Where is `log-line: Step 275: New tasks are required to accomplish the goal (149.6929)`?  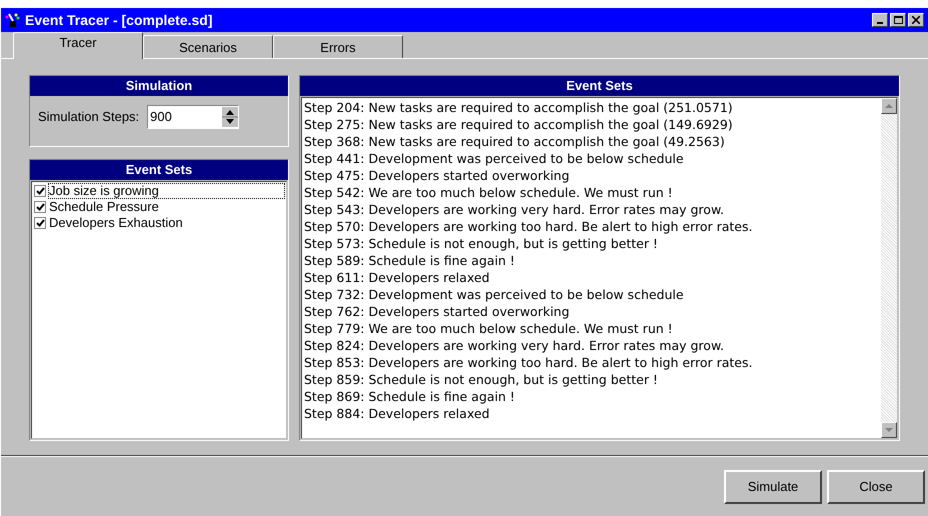
log-line: Step 275: New tasks are required to accomplish the goal (149.6929) is located at coordinates (519, 124).